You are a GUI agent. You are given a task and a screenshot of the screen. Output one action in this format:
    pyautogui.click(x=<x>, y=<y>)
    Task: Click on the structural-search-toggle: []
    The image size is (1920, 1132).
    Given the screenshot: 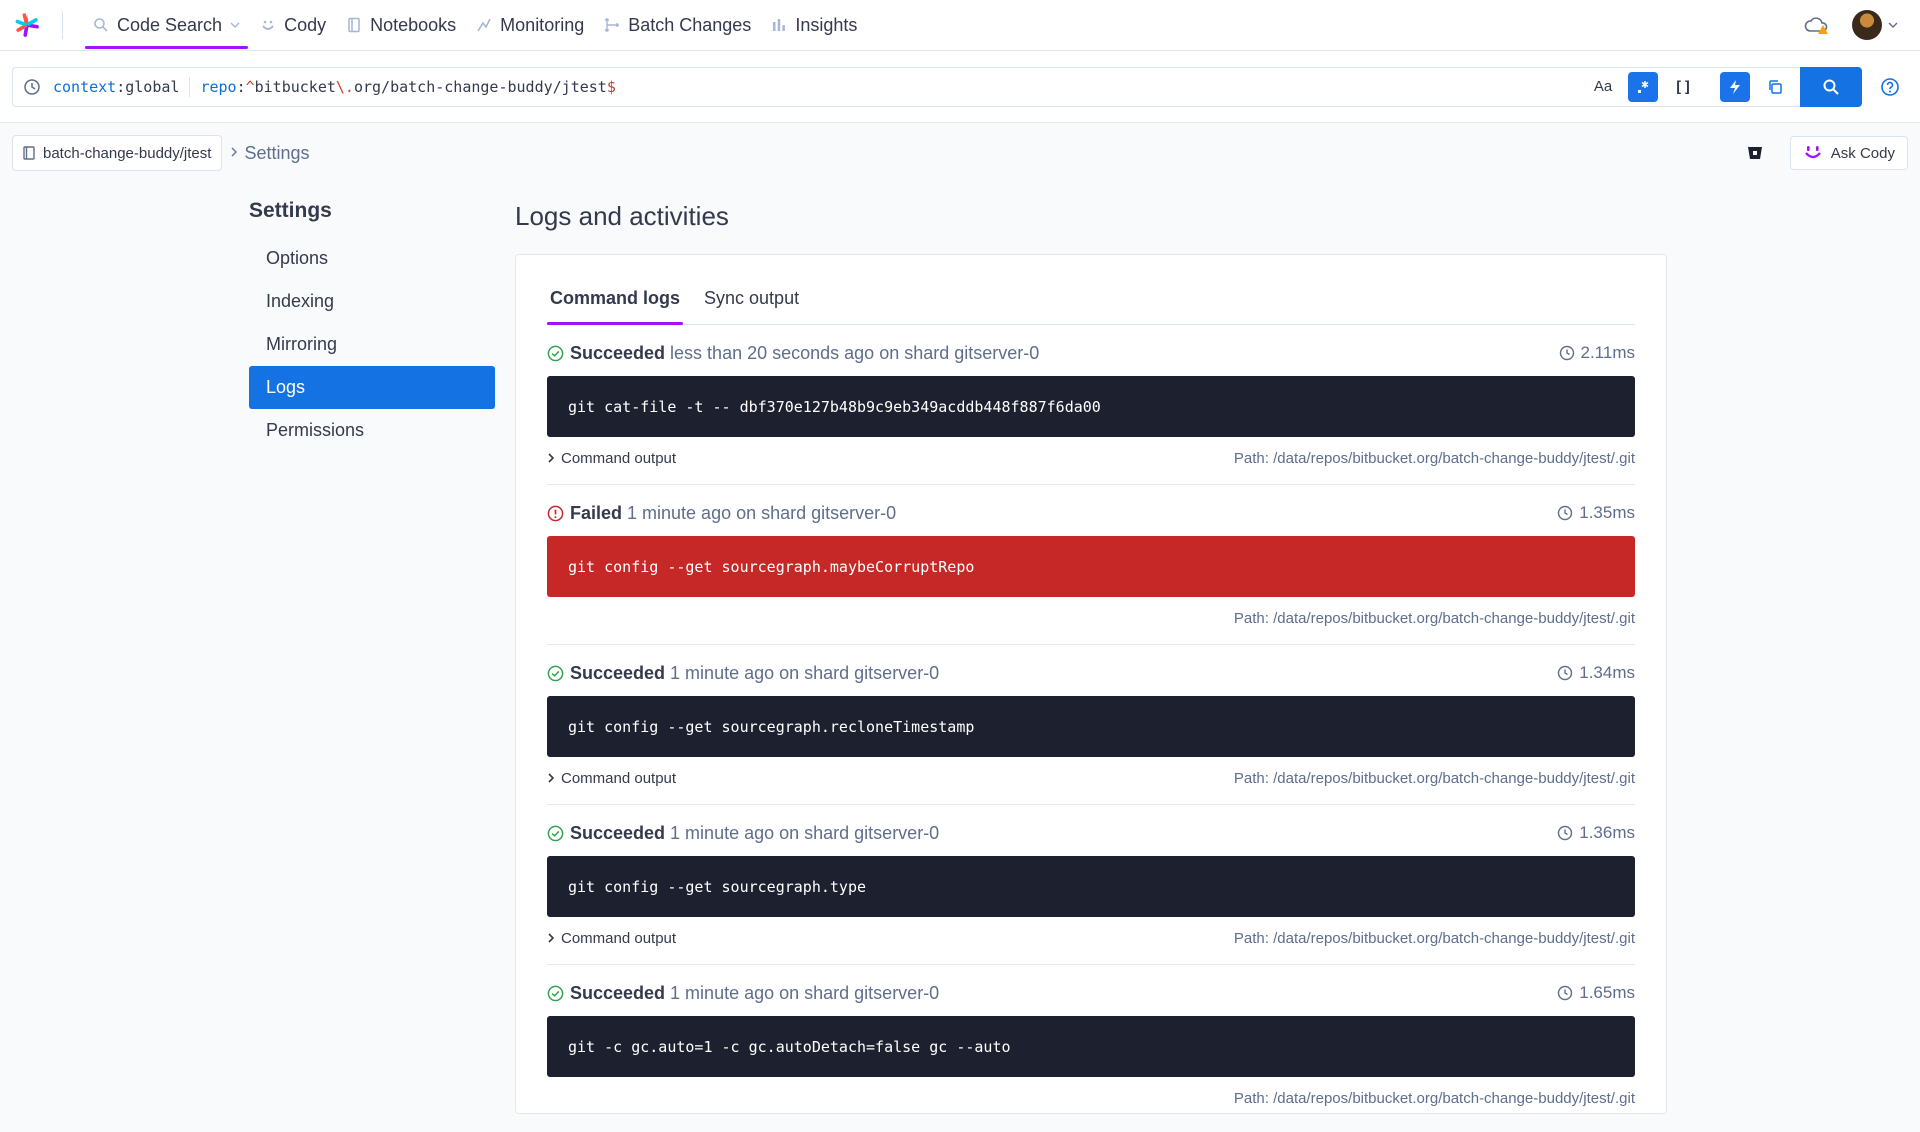 What is the action you would take?
    pyautogui.click(x=1683, y=87)
    